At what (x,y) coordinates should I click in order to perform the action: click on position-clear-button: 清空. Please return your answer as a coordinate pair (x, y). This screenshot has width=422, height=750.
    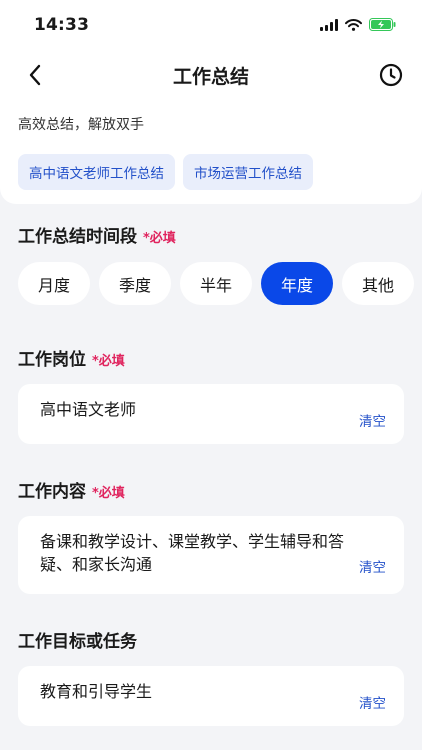
    Looking at the image, I should click on (372, 420).